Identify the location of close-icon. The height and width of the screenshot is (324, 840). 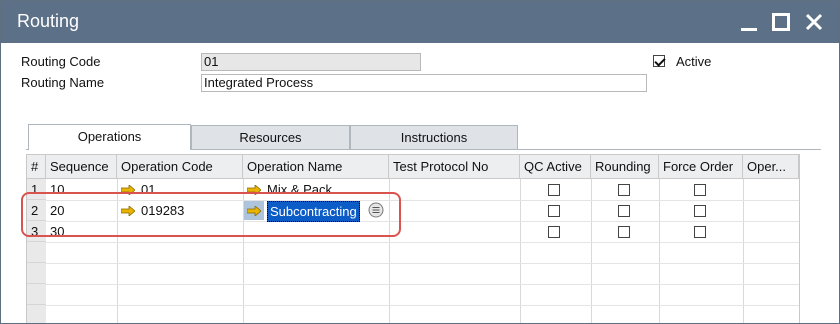
(814, 22).